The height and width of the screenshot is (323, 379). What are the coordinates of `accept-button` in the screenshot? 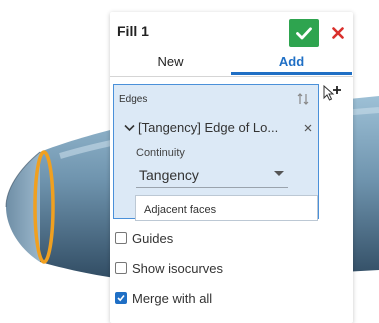 It's located at (304, 33).